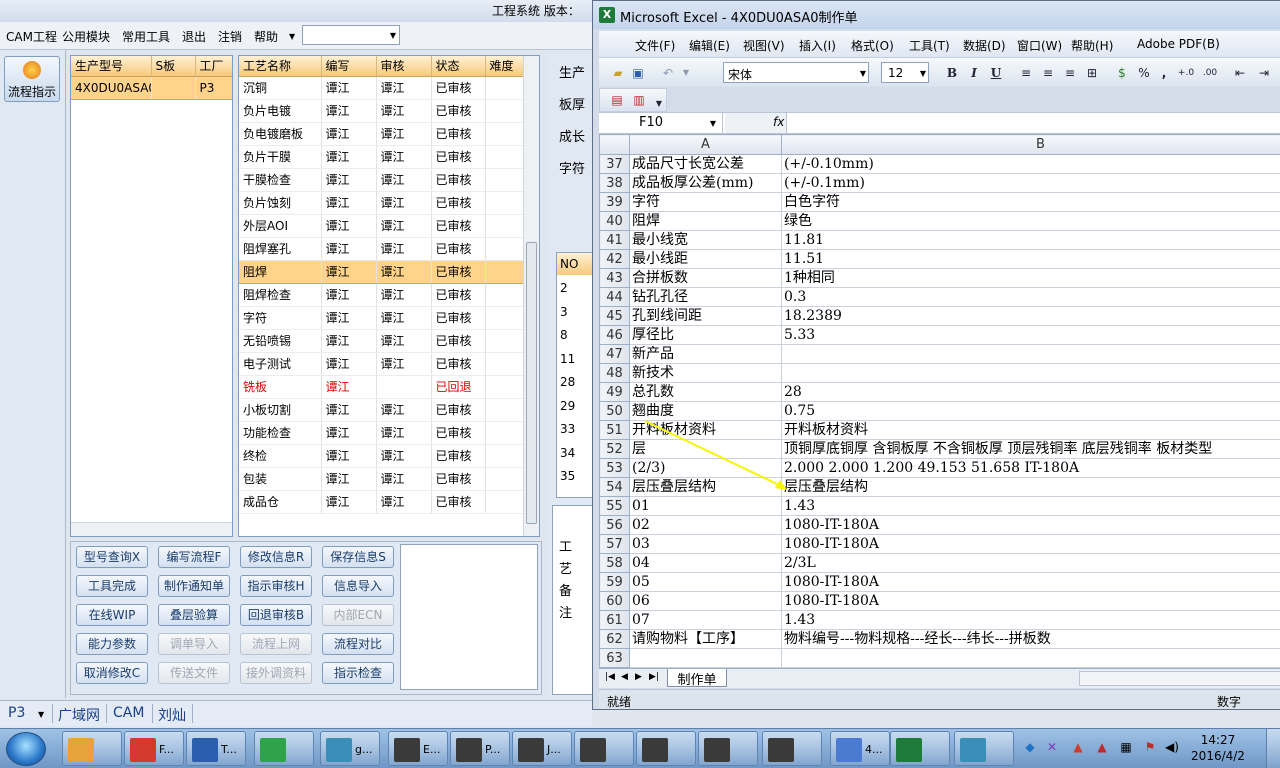 The height and width of the screenshot is (768, 1280). Describe the element at coordinates (381, 364) in the screenshot. I see `table-row: 电子测试 谭江 谭江 已审核` at that location.